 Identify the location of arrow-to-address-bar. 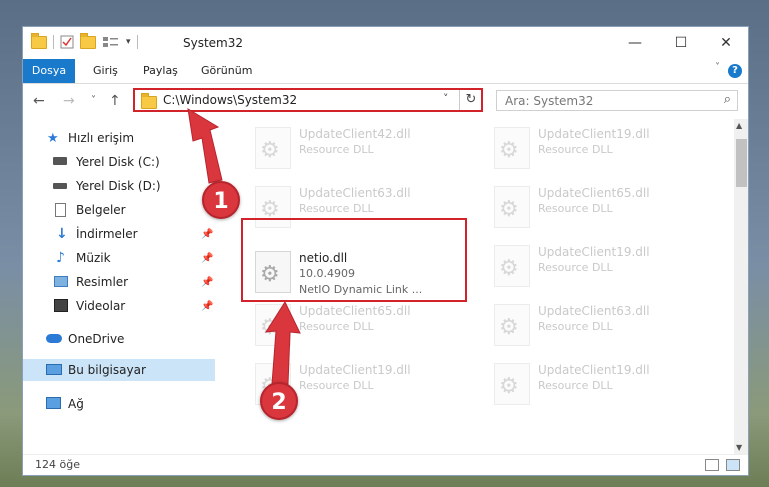
(205, 146).